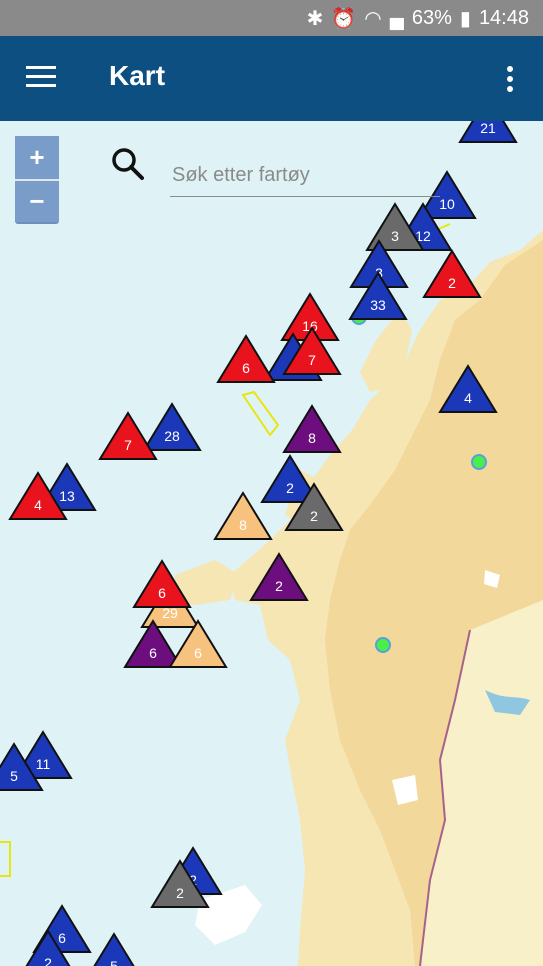 The width and height of the screenshot is (543, 966). Describe the element at coordinates (344, 19) in the screenshot. I see `alarm-icon: ⏰` at that location.